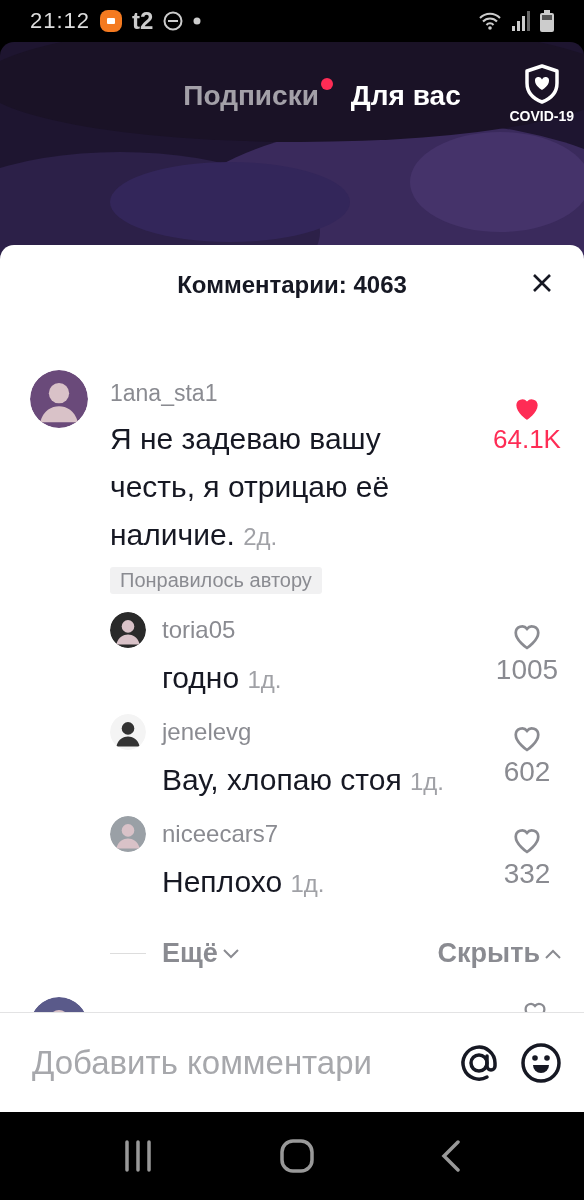 This screenshot has width=584, height=1200. Describe the element at coordinates (527, 874) in the screenshot. I see `like-count: 332` at that location.